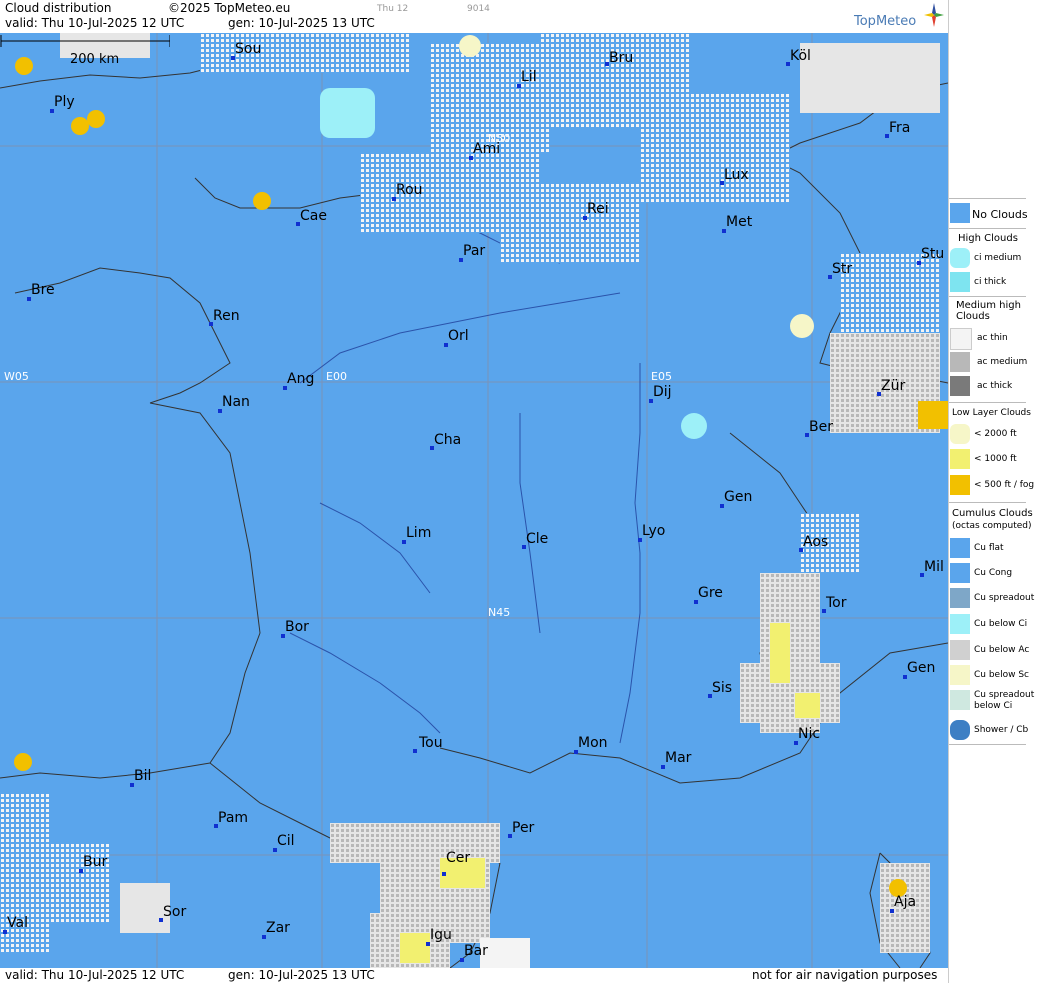 Image resolution: width=1039 pixels, height=983 pixels. What do you see at coordinates (960, 624) in the screenshot?
I see `cu-below-ci-swatch` at bounding box center [960, 624].